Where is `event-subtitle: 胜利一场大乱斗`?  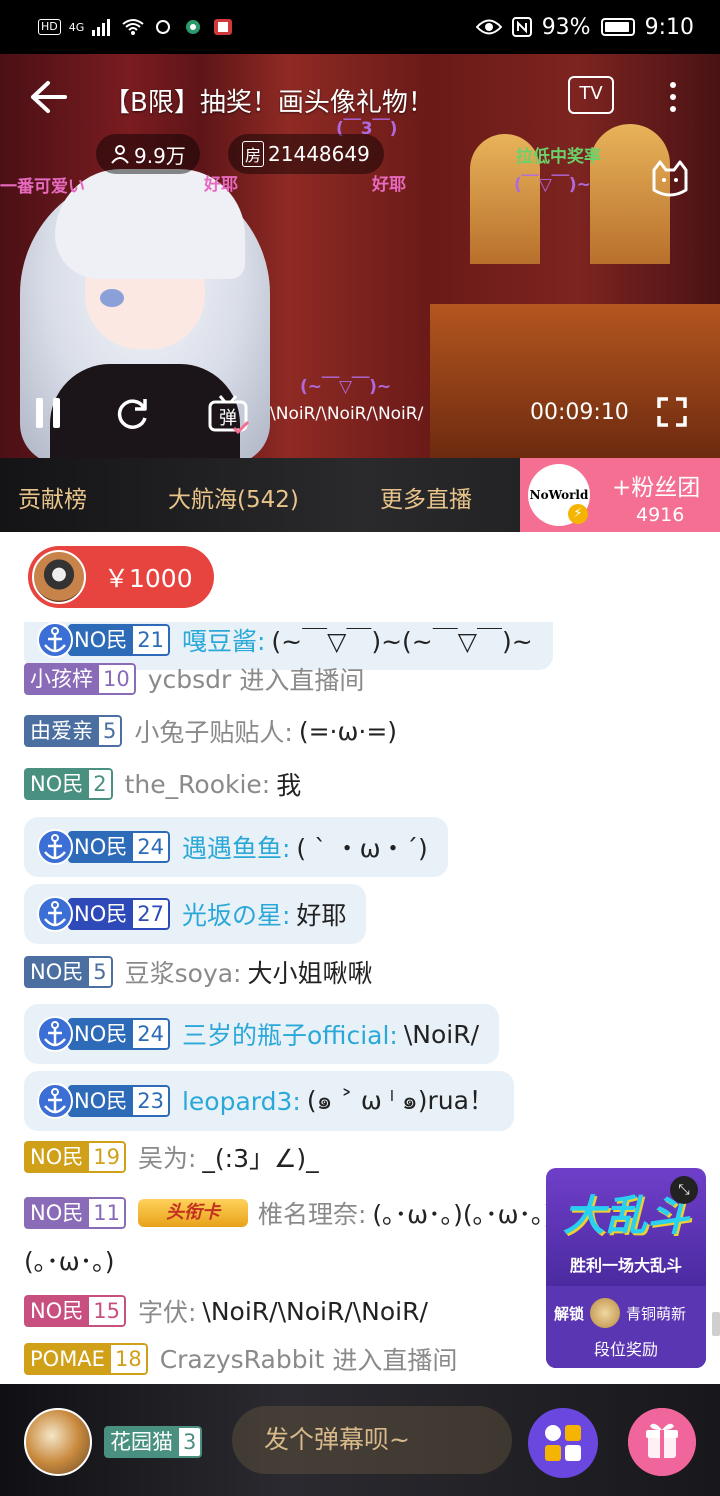
event-subtitle: 胜利一场大乱斗 is located at coordinates (625, 1265).